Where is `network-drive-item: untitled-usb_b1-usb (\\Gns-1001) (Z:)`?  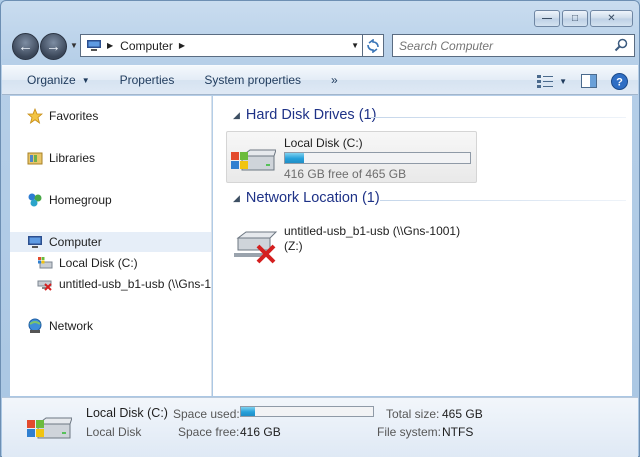 network-drive-item: untitled-usb_b1-usb (\\Gns-1001) (Z:) is located at coordinates (356, 249).